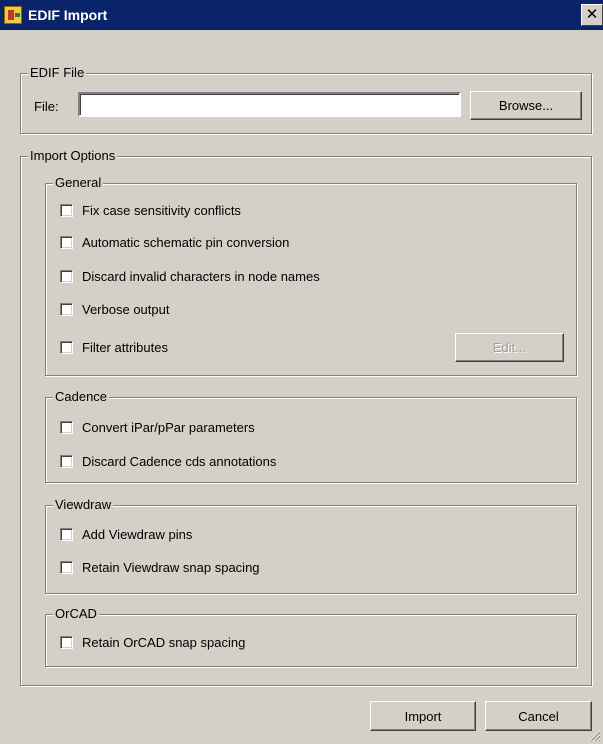  What do you see at coordinates (201, 276) in the screenshot?
I see `discard-invalid-characters-label: Discard invalid characters in node names` at bounding box center [201, 276].